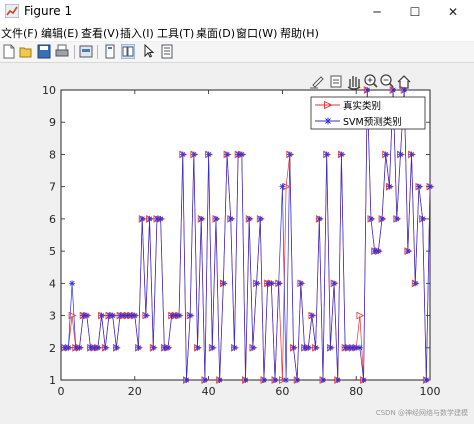 This screenshot has height=424, width=474. What do you see at coordinates (415, 12) in the screenshot?
I see `maximize-button: ☐` at bounding box center [415, 12].